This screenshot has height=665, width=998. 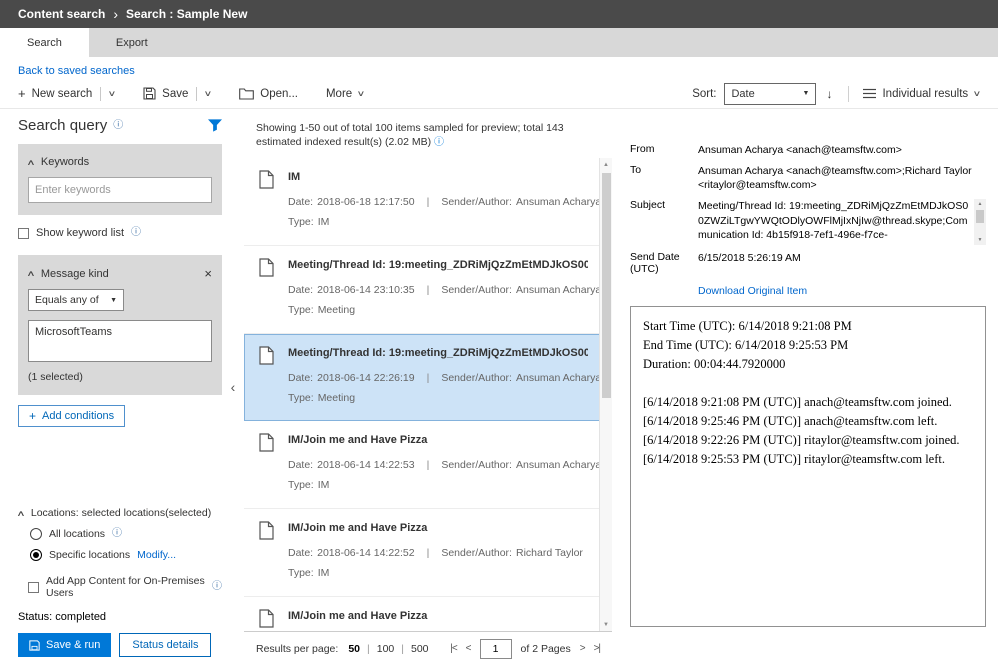 What do you see at coordinates (495, 648) in the screenshot?
I see `page-number-input` at bounding box center [495, 648].